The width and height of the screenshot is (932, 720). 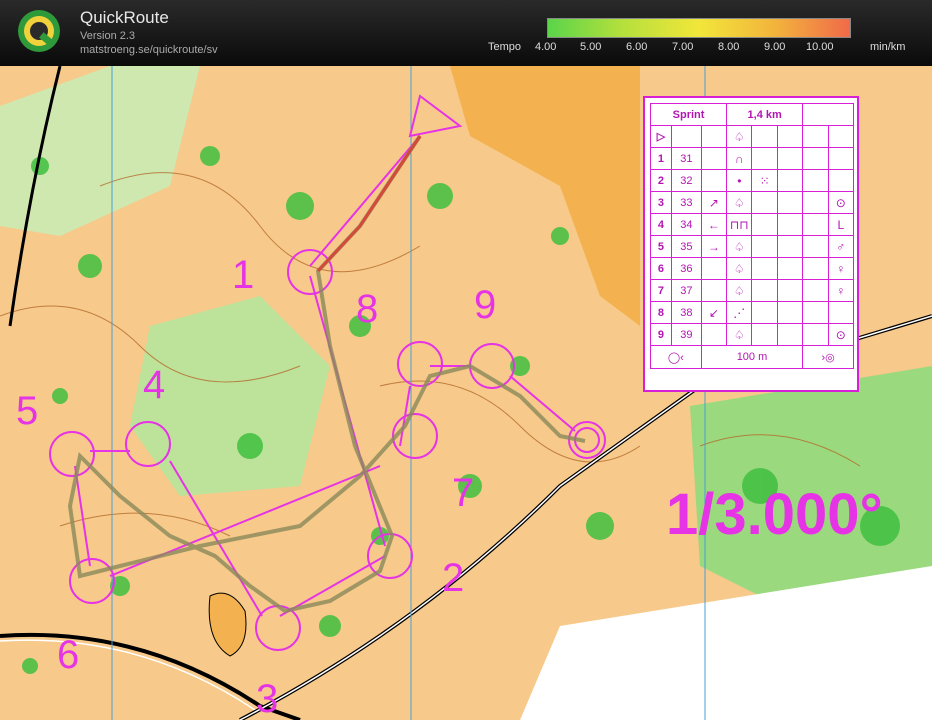 I want to click on card-cell: ♤, so click(x=739, y=136).